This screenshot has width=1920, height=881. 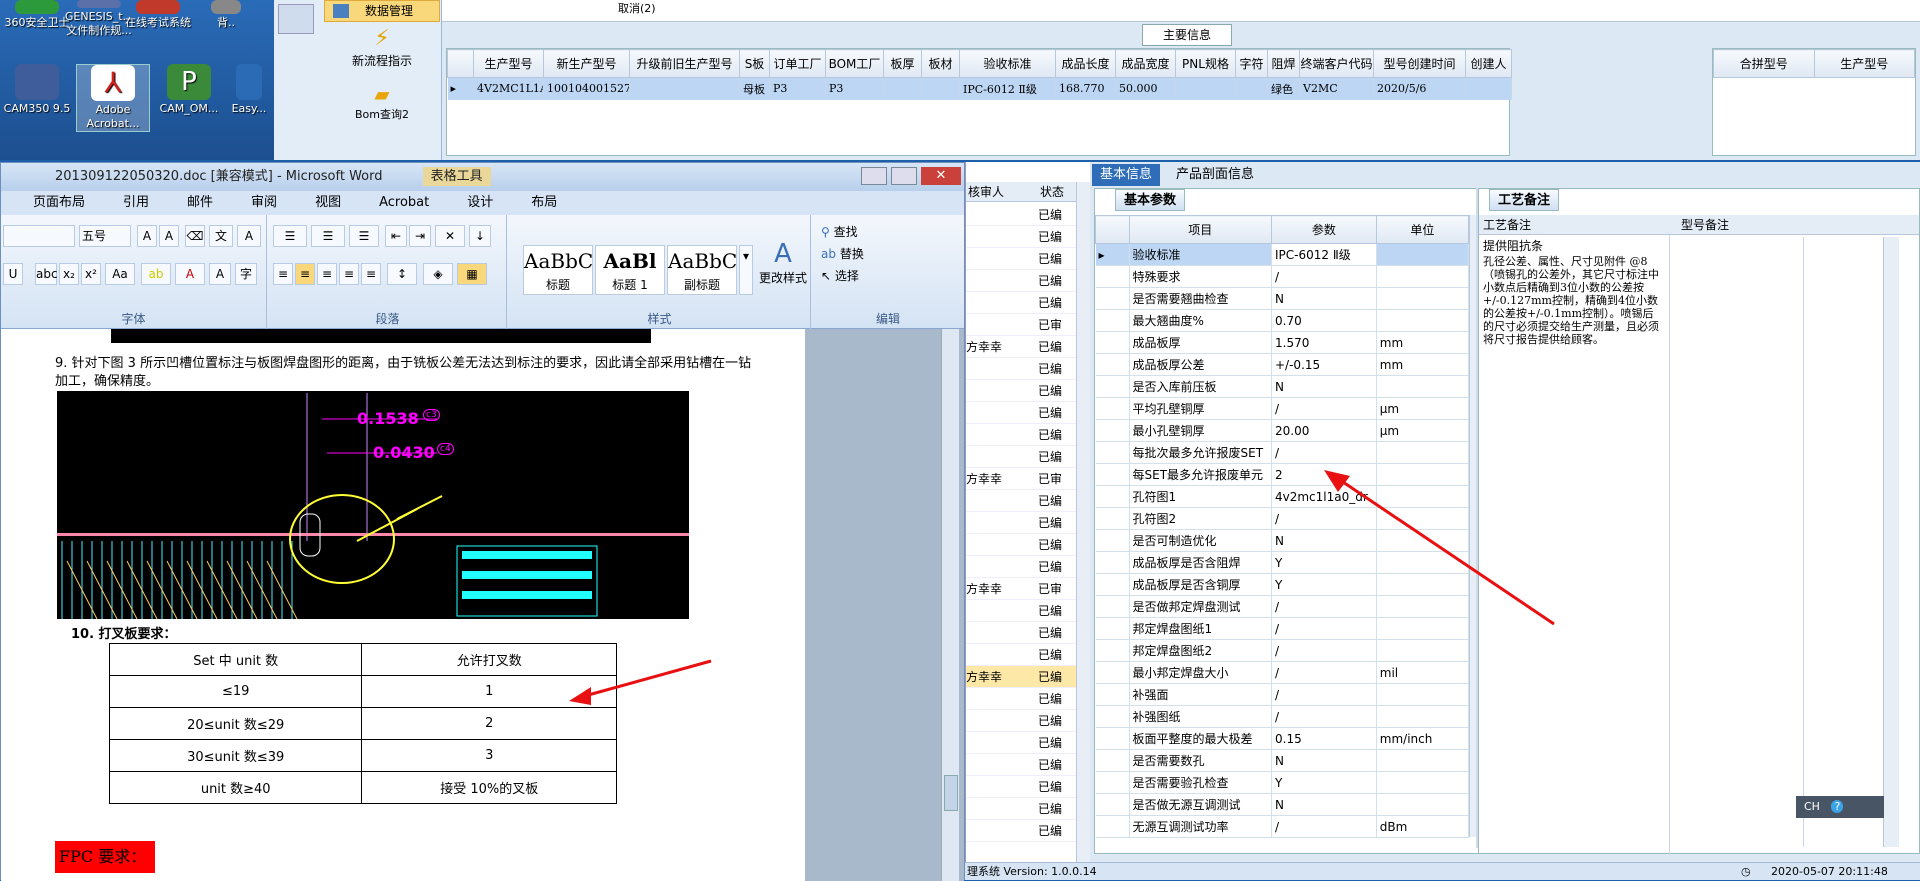 I want to click on param-row: 特殊要求 /, so click(x=1282, y=276).